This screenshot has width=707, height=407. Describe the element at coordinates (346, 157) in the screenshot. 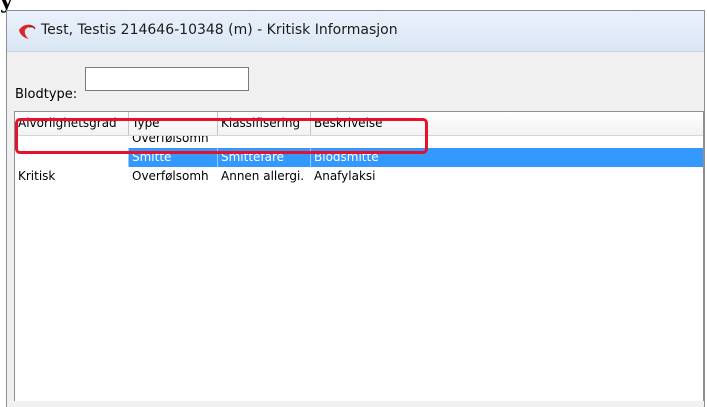

I see `cell-beskrivelse: Blodsmitte` at that location.